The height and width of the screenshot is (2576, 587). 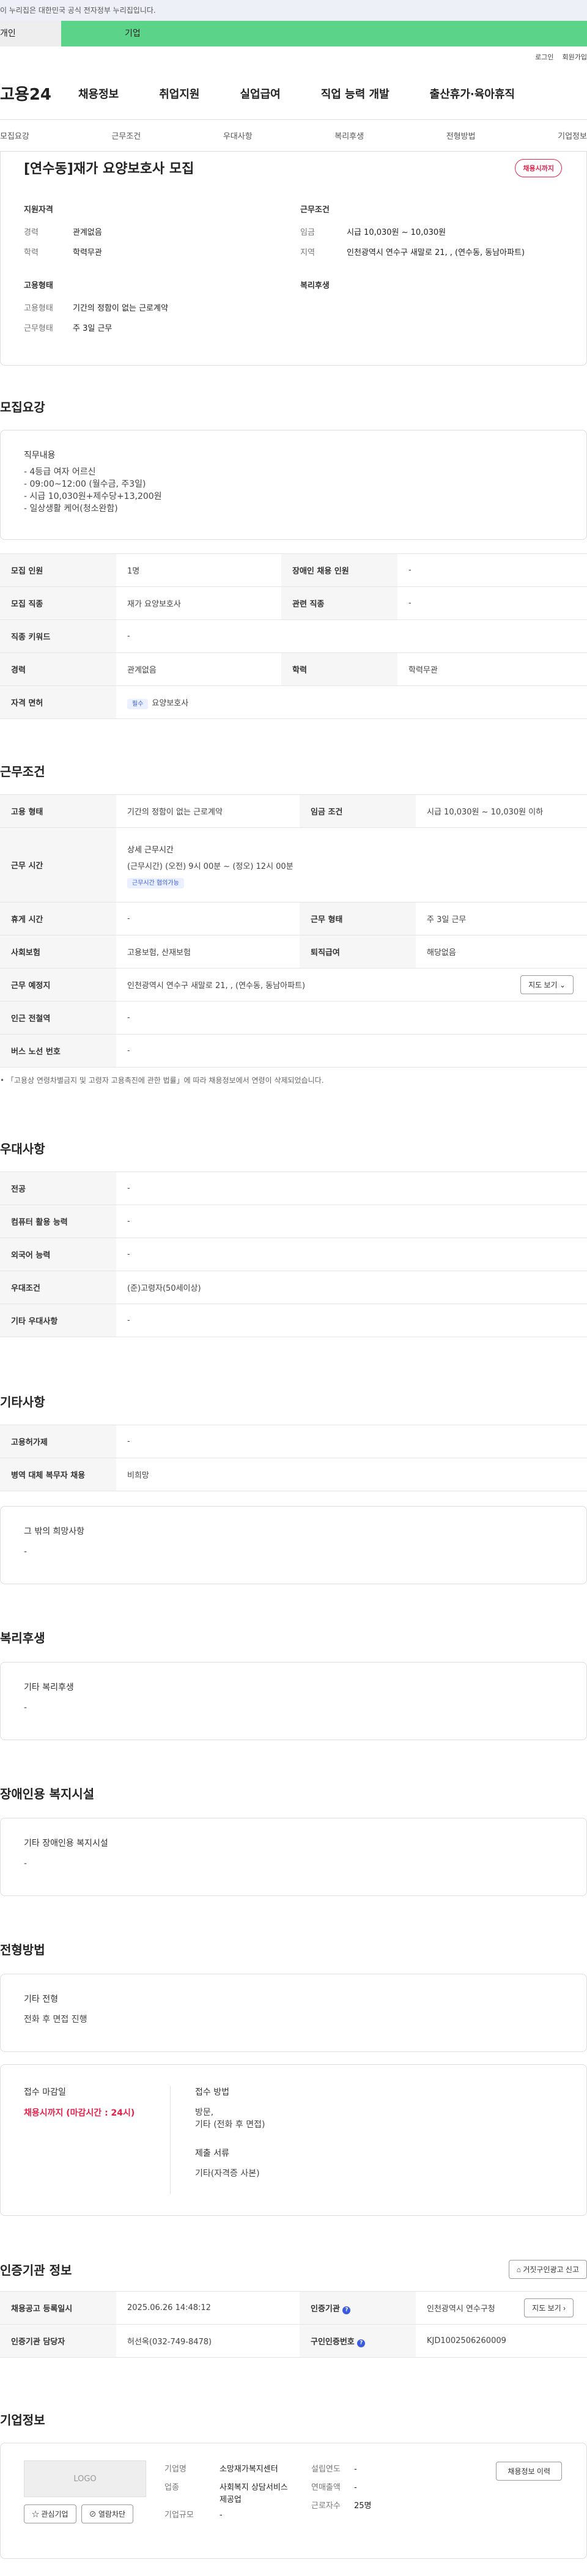 What do you see at coordinates (38, 285) in the screenshot?
I see `employment-heading: 고용형태` at bounding box center [38, 285].